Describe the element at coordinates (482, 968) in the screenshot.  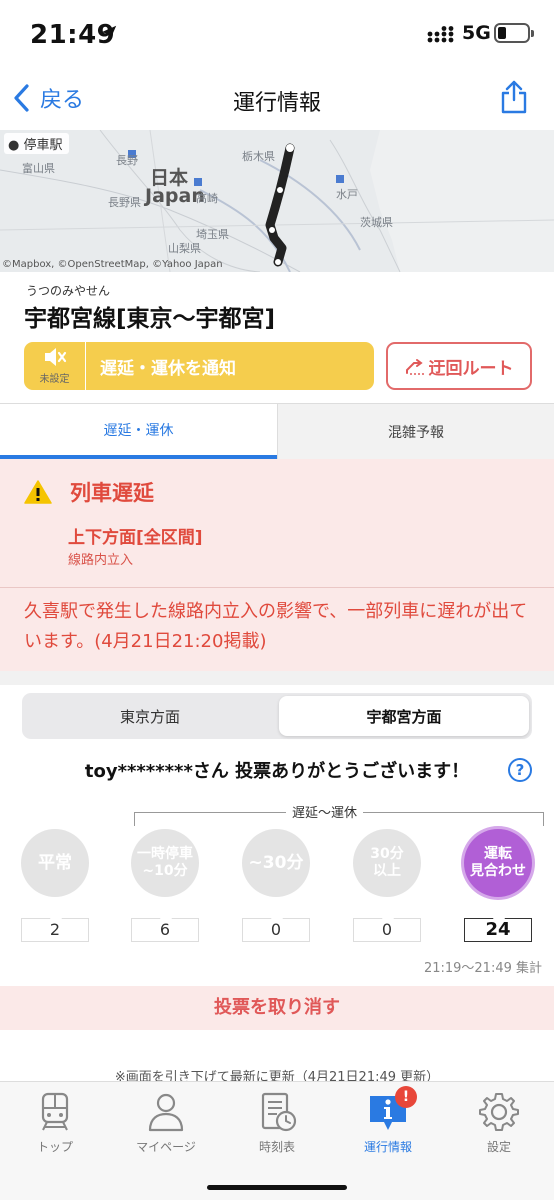
I see `vote-tally-period: 21:19〜21:49 集計` at that location.